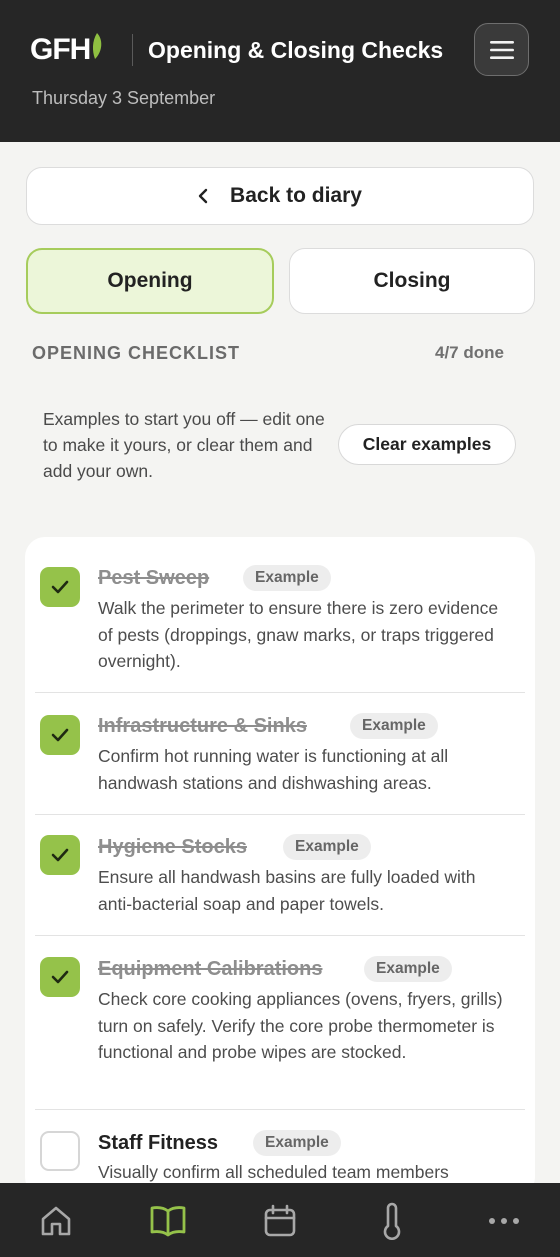  I want to click on hamburger-icon, so click(501, 49).